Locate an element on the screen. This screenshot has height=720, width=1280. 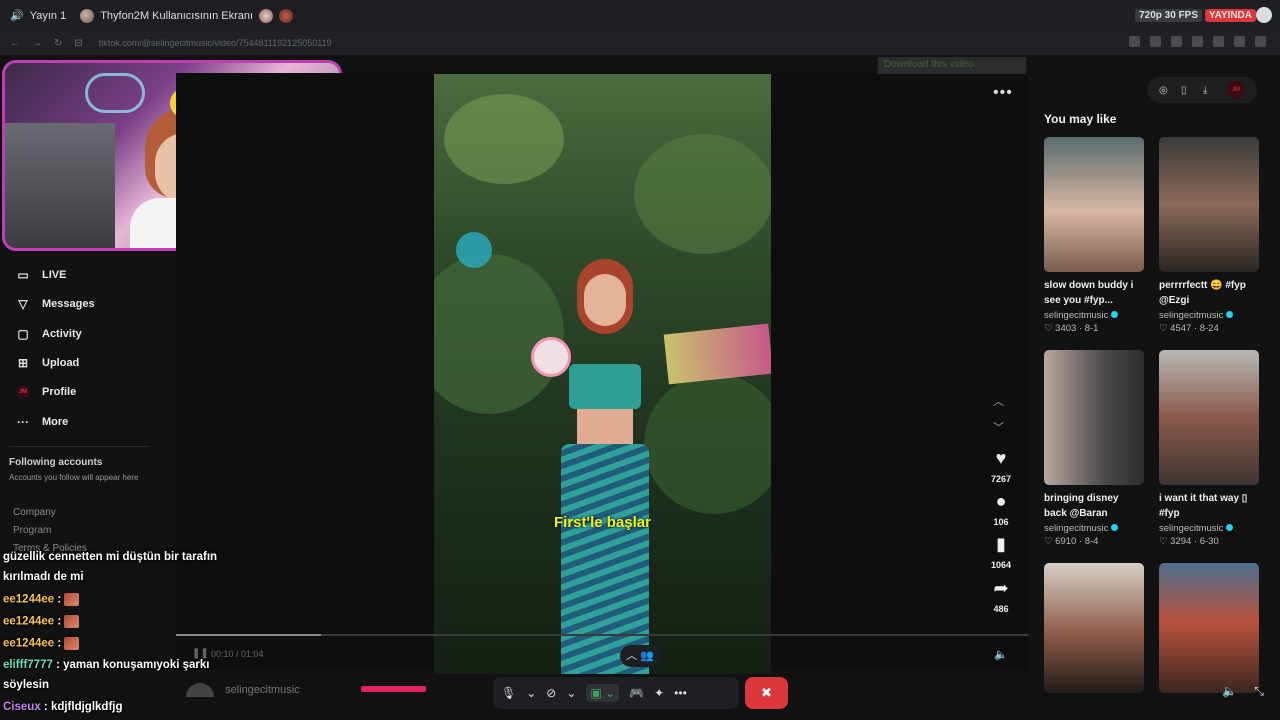
save-count: 1064 is located at coordinates (1001, 565).